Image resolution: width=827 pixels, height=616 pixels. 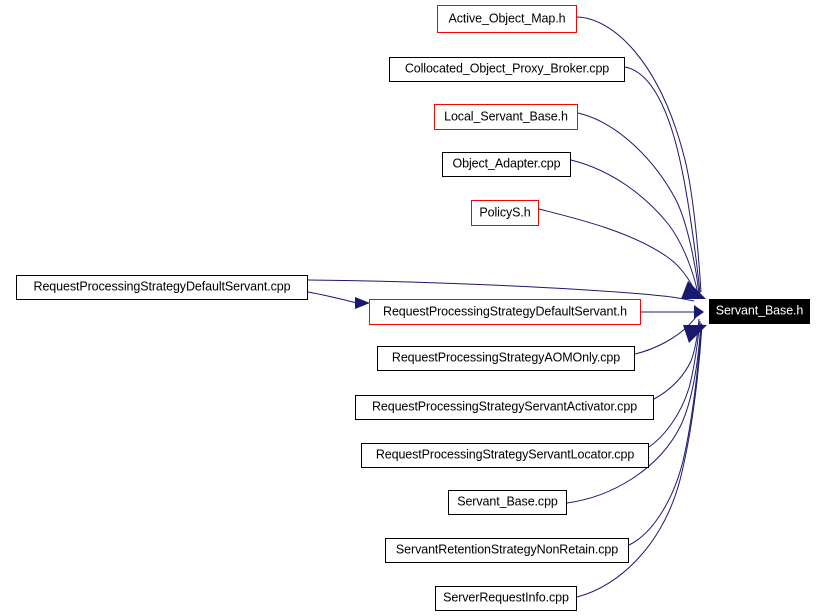 I want to click on graph-node-label: Local_Servant_Base.h, so click(x=506, y=116).